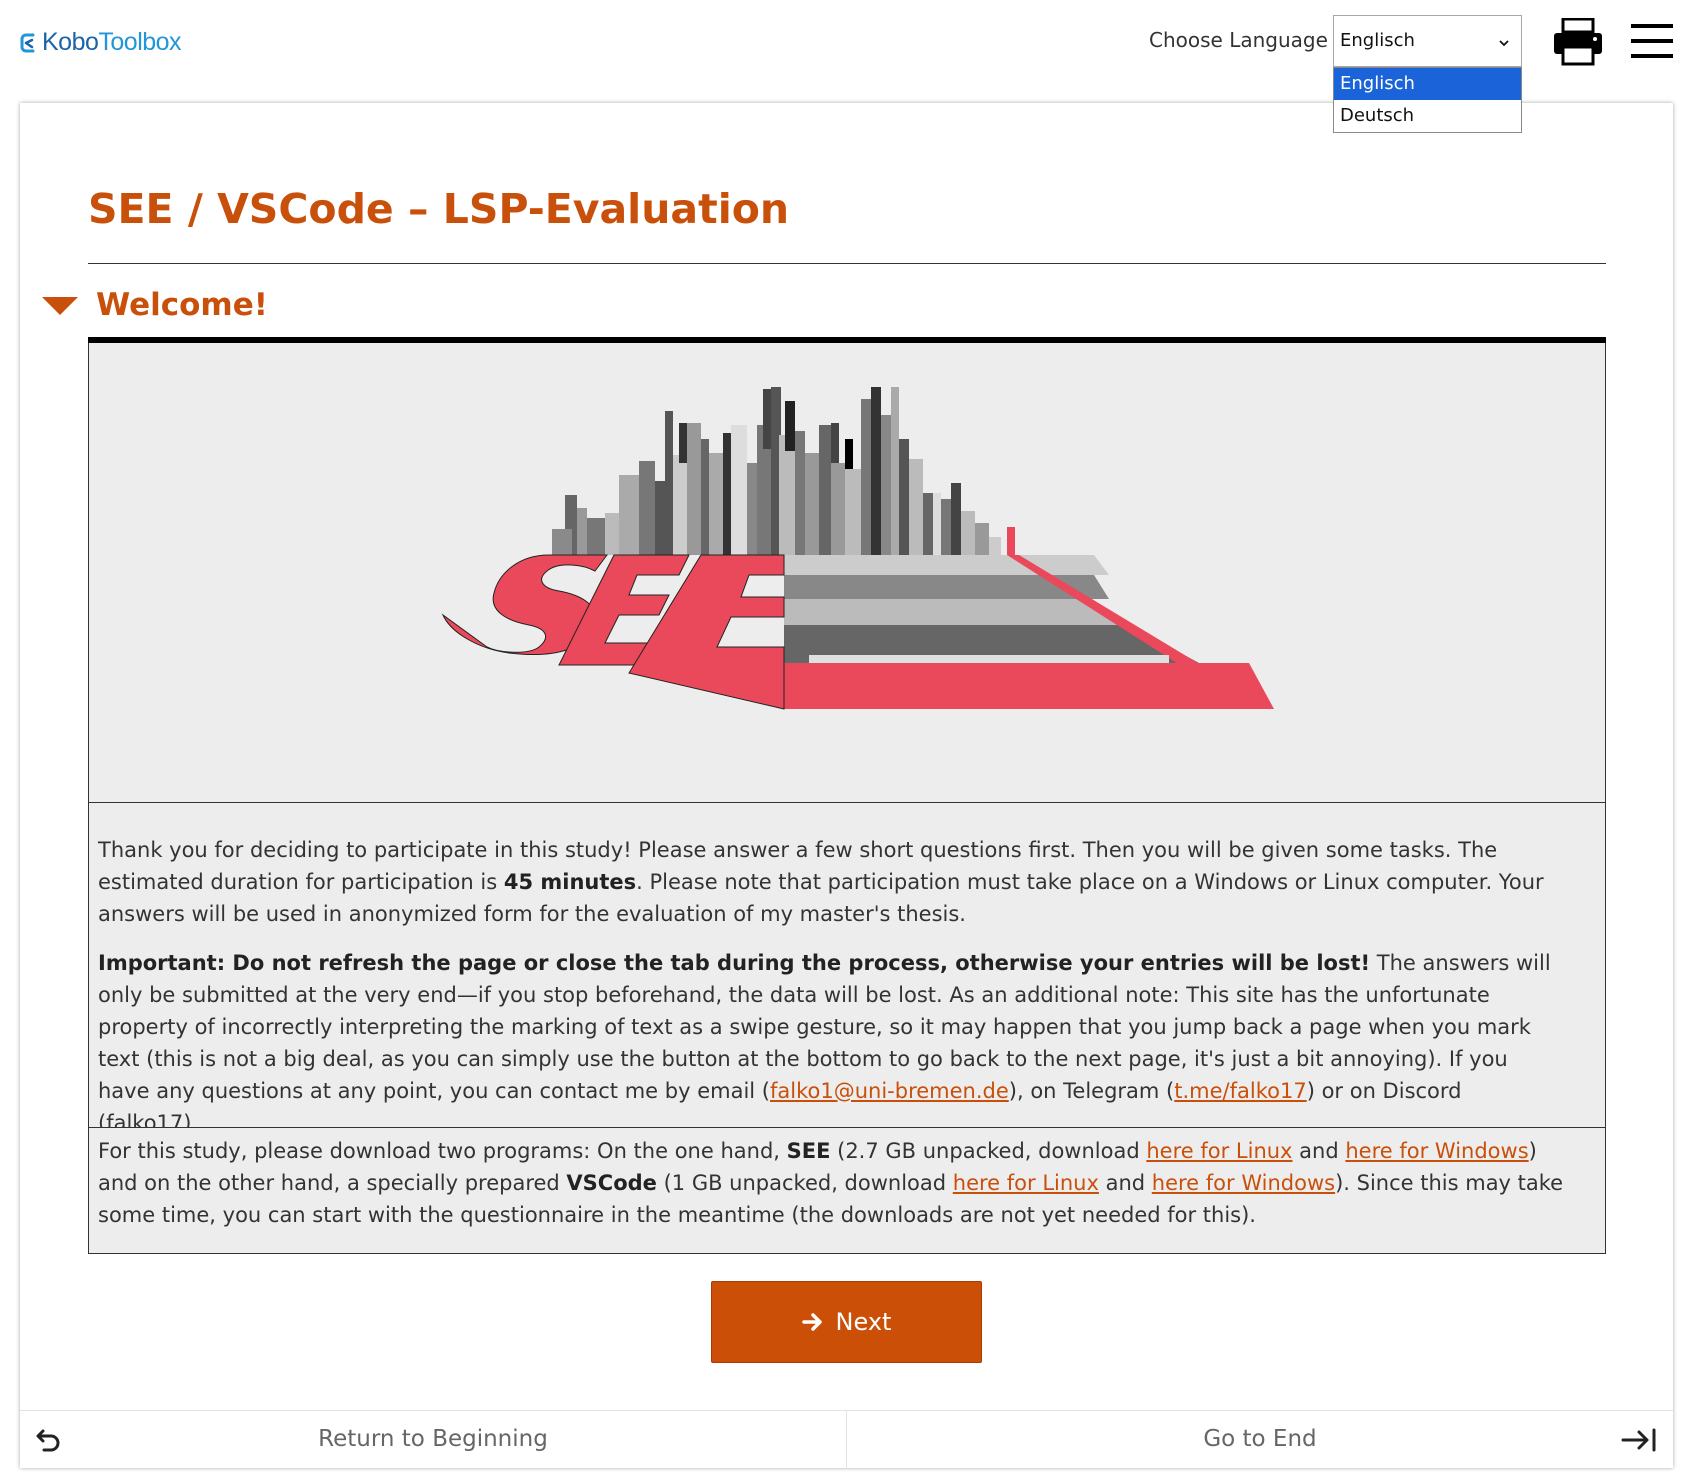  What do you see at coordinates (60, 306) in the screenshot?
I see `collapse-triangle-icon` at bounding box center [60, 306].